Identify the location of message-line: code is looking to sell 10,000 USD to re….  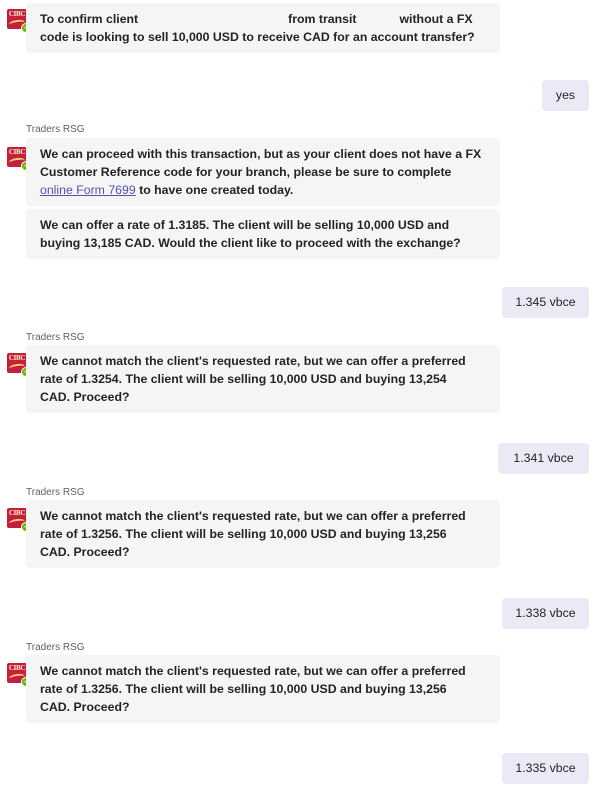
(257, 37).